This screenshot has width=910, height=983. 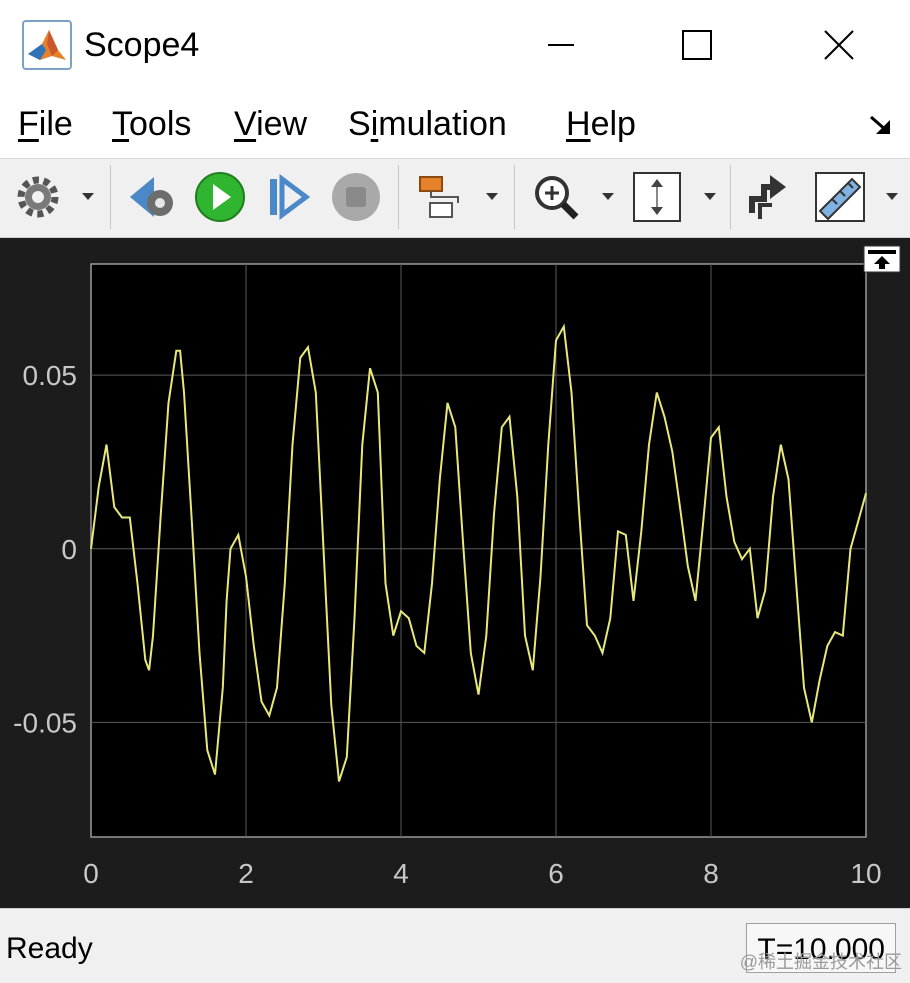 I want to click on x-tick-label: 8, so click(x=711, y=873).